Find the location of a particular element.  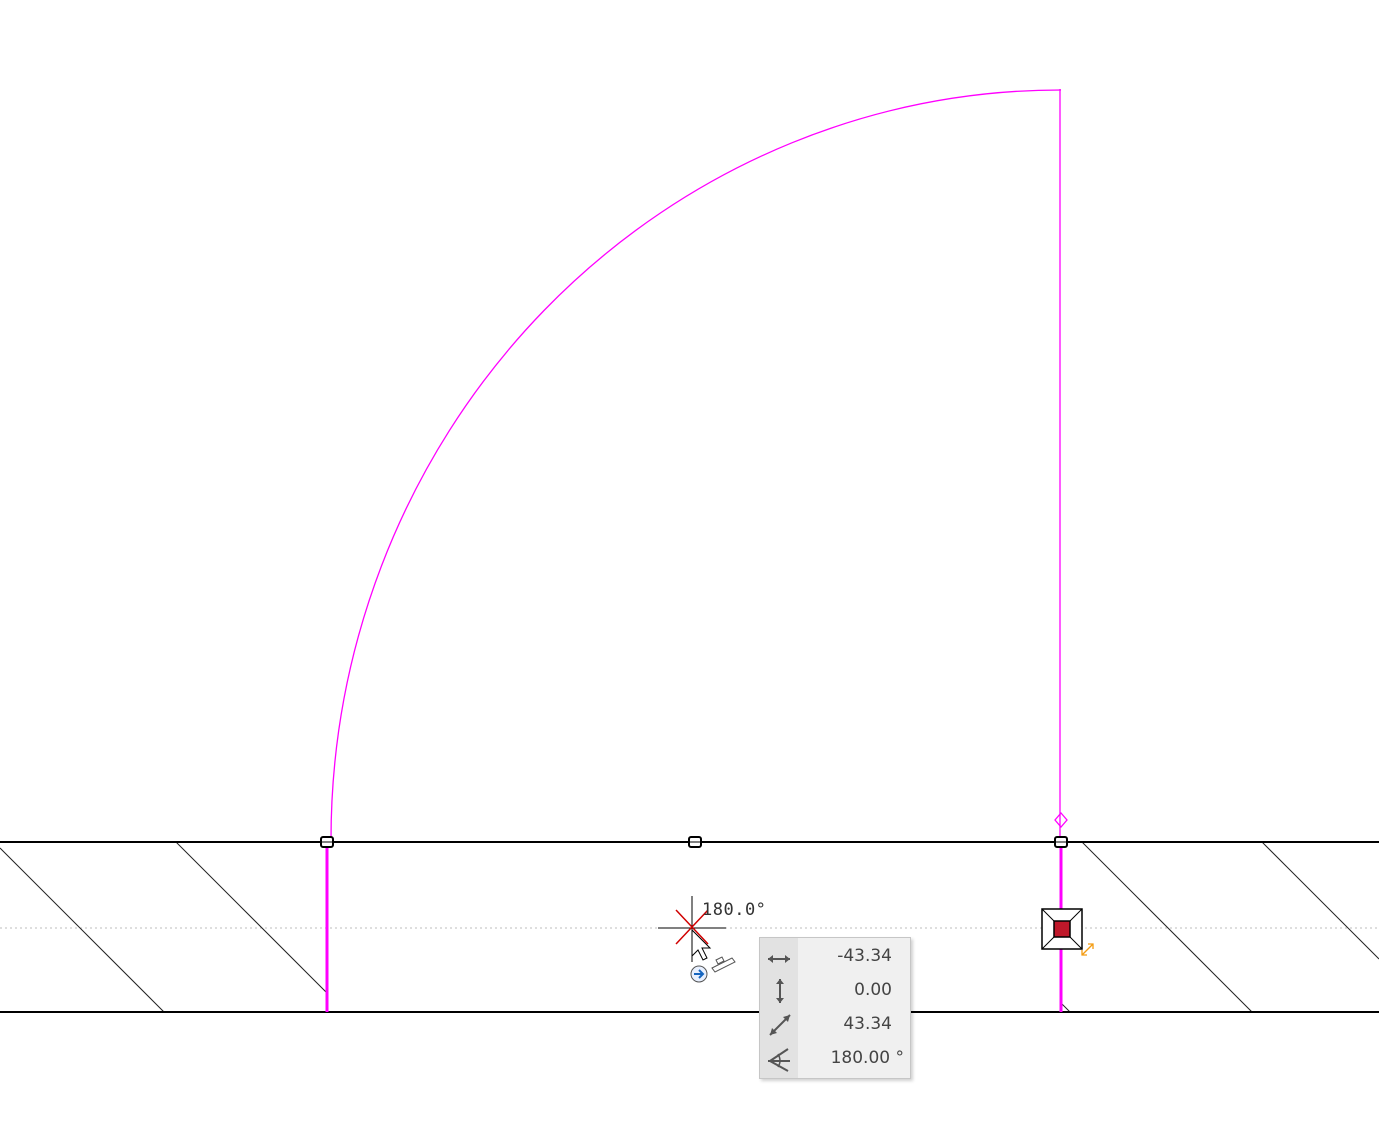

mouse-pointer-icon is located at coordinates (701, 944).